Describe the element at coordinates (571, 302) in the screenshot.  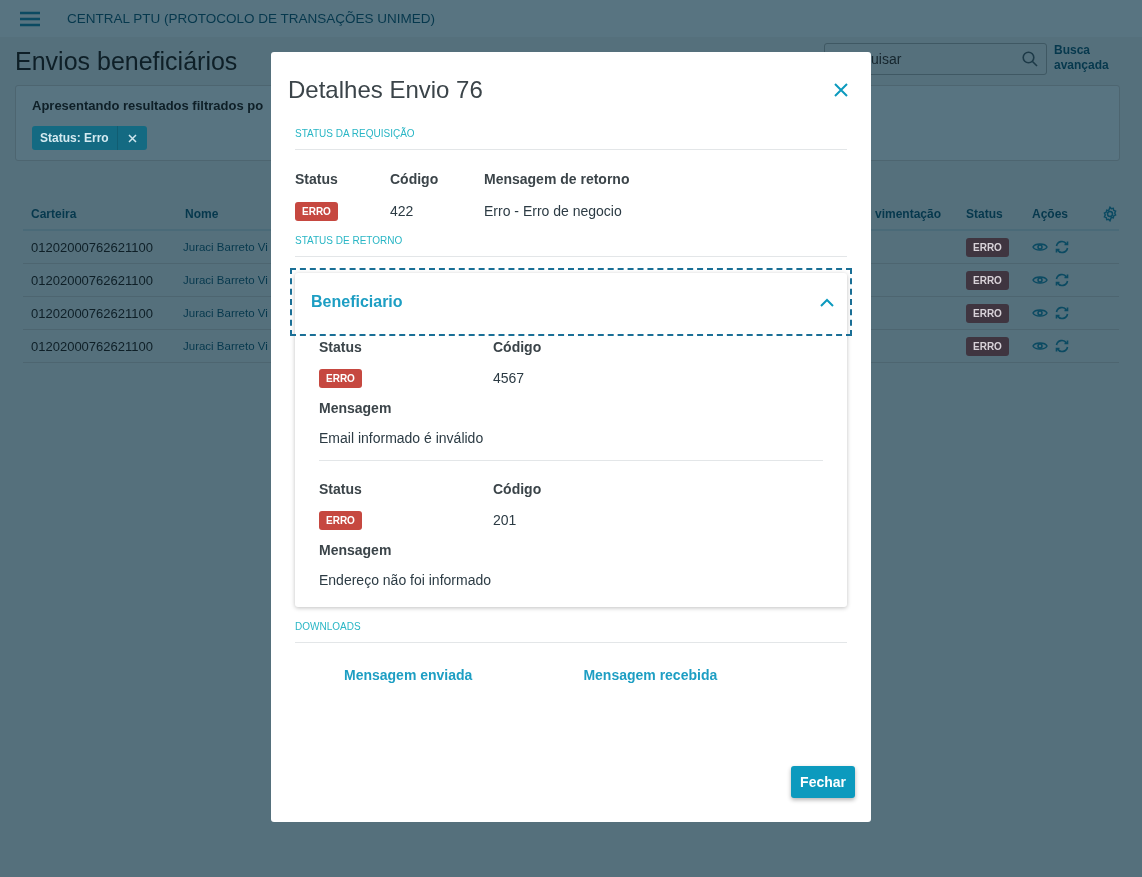
I see `accordion-header: Beneficiario` at that location.